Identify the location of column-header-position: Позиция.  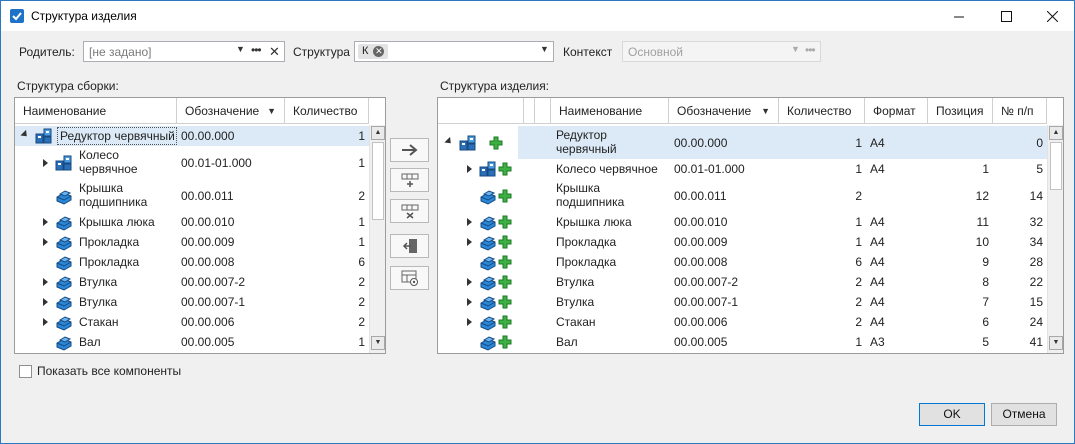
(960, 111).